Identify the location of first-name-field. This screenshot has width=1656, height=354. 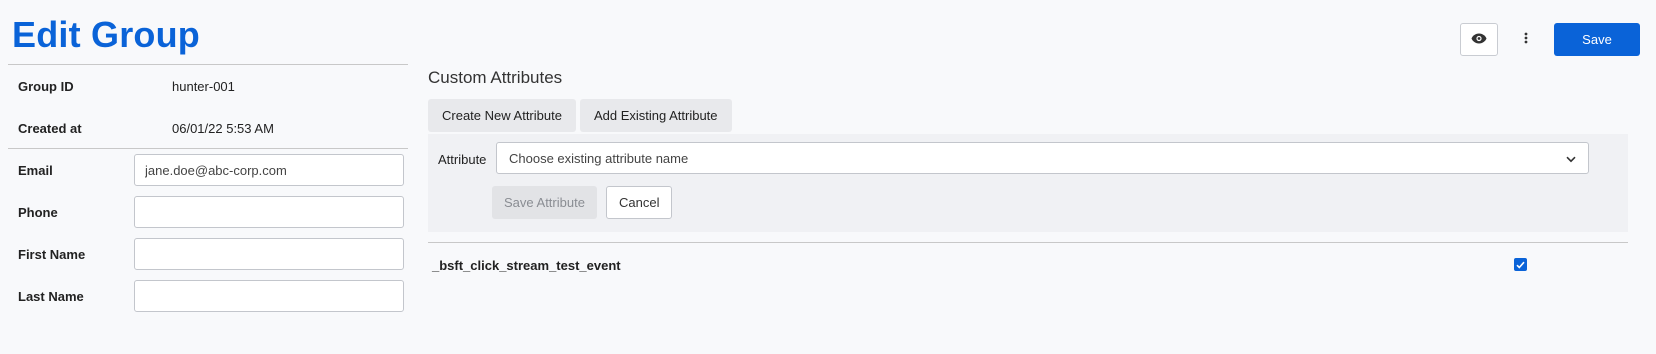
(269, 254).